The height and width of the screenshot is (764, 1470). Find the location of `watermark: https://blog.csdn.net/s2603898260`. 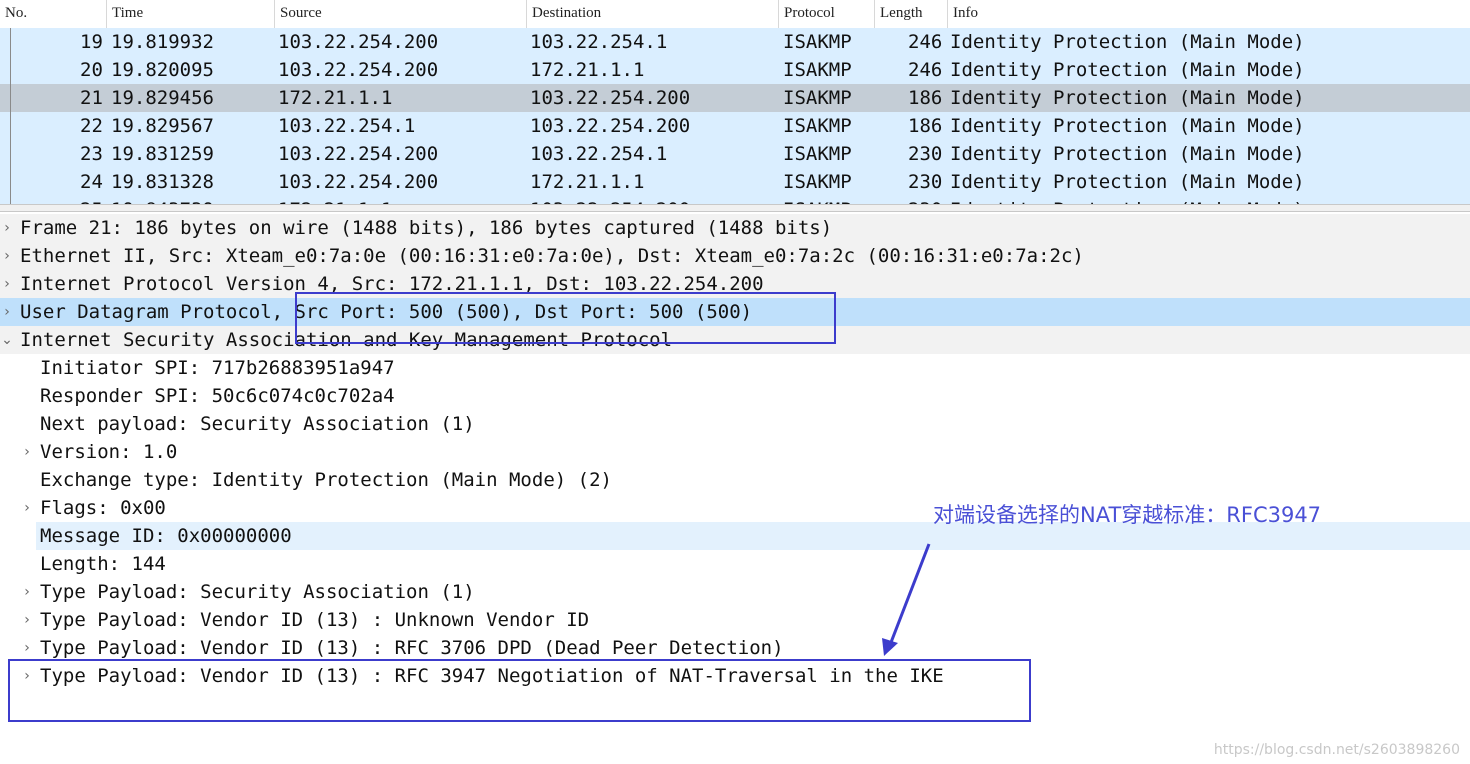

watermark: https://blog.csdn.net/s2603898260 is located at coordinates (1336, 750).